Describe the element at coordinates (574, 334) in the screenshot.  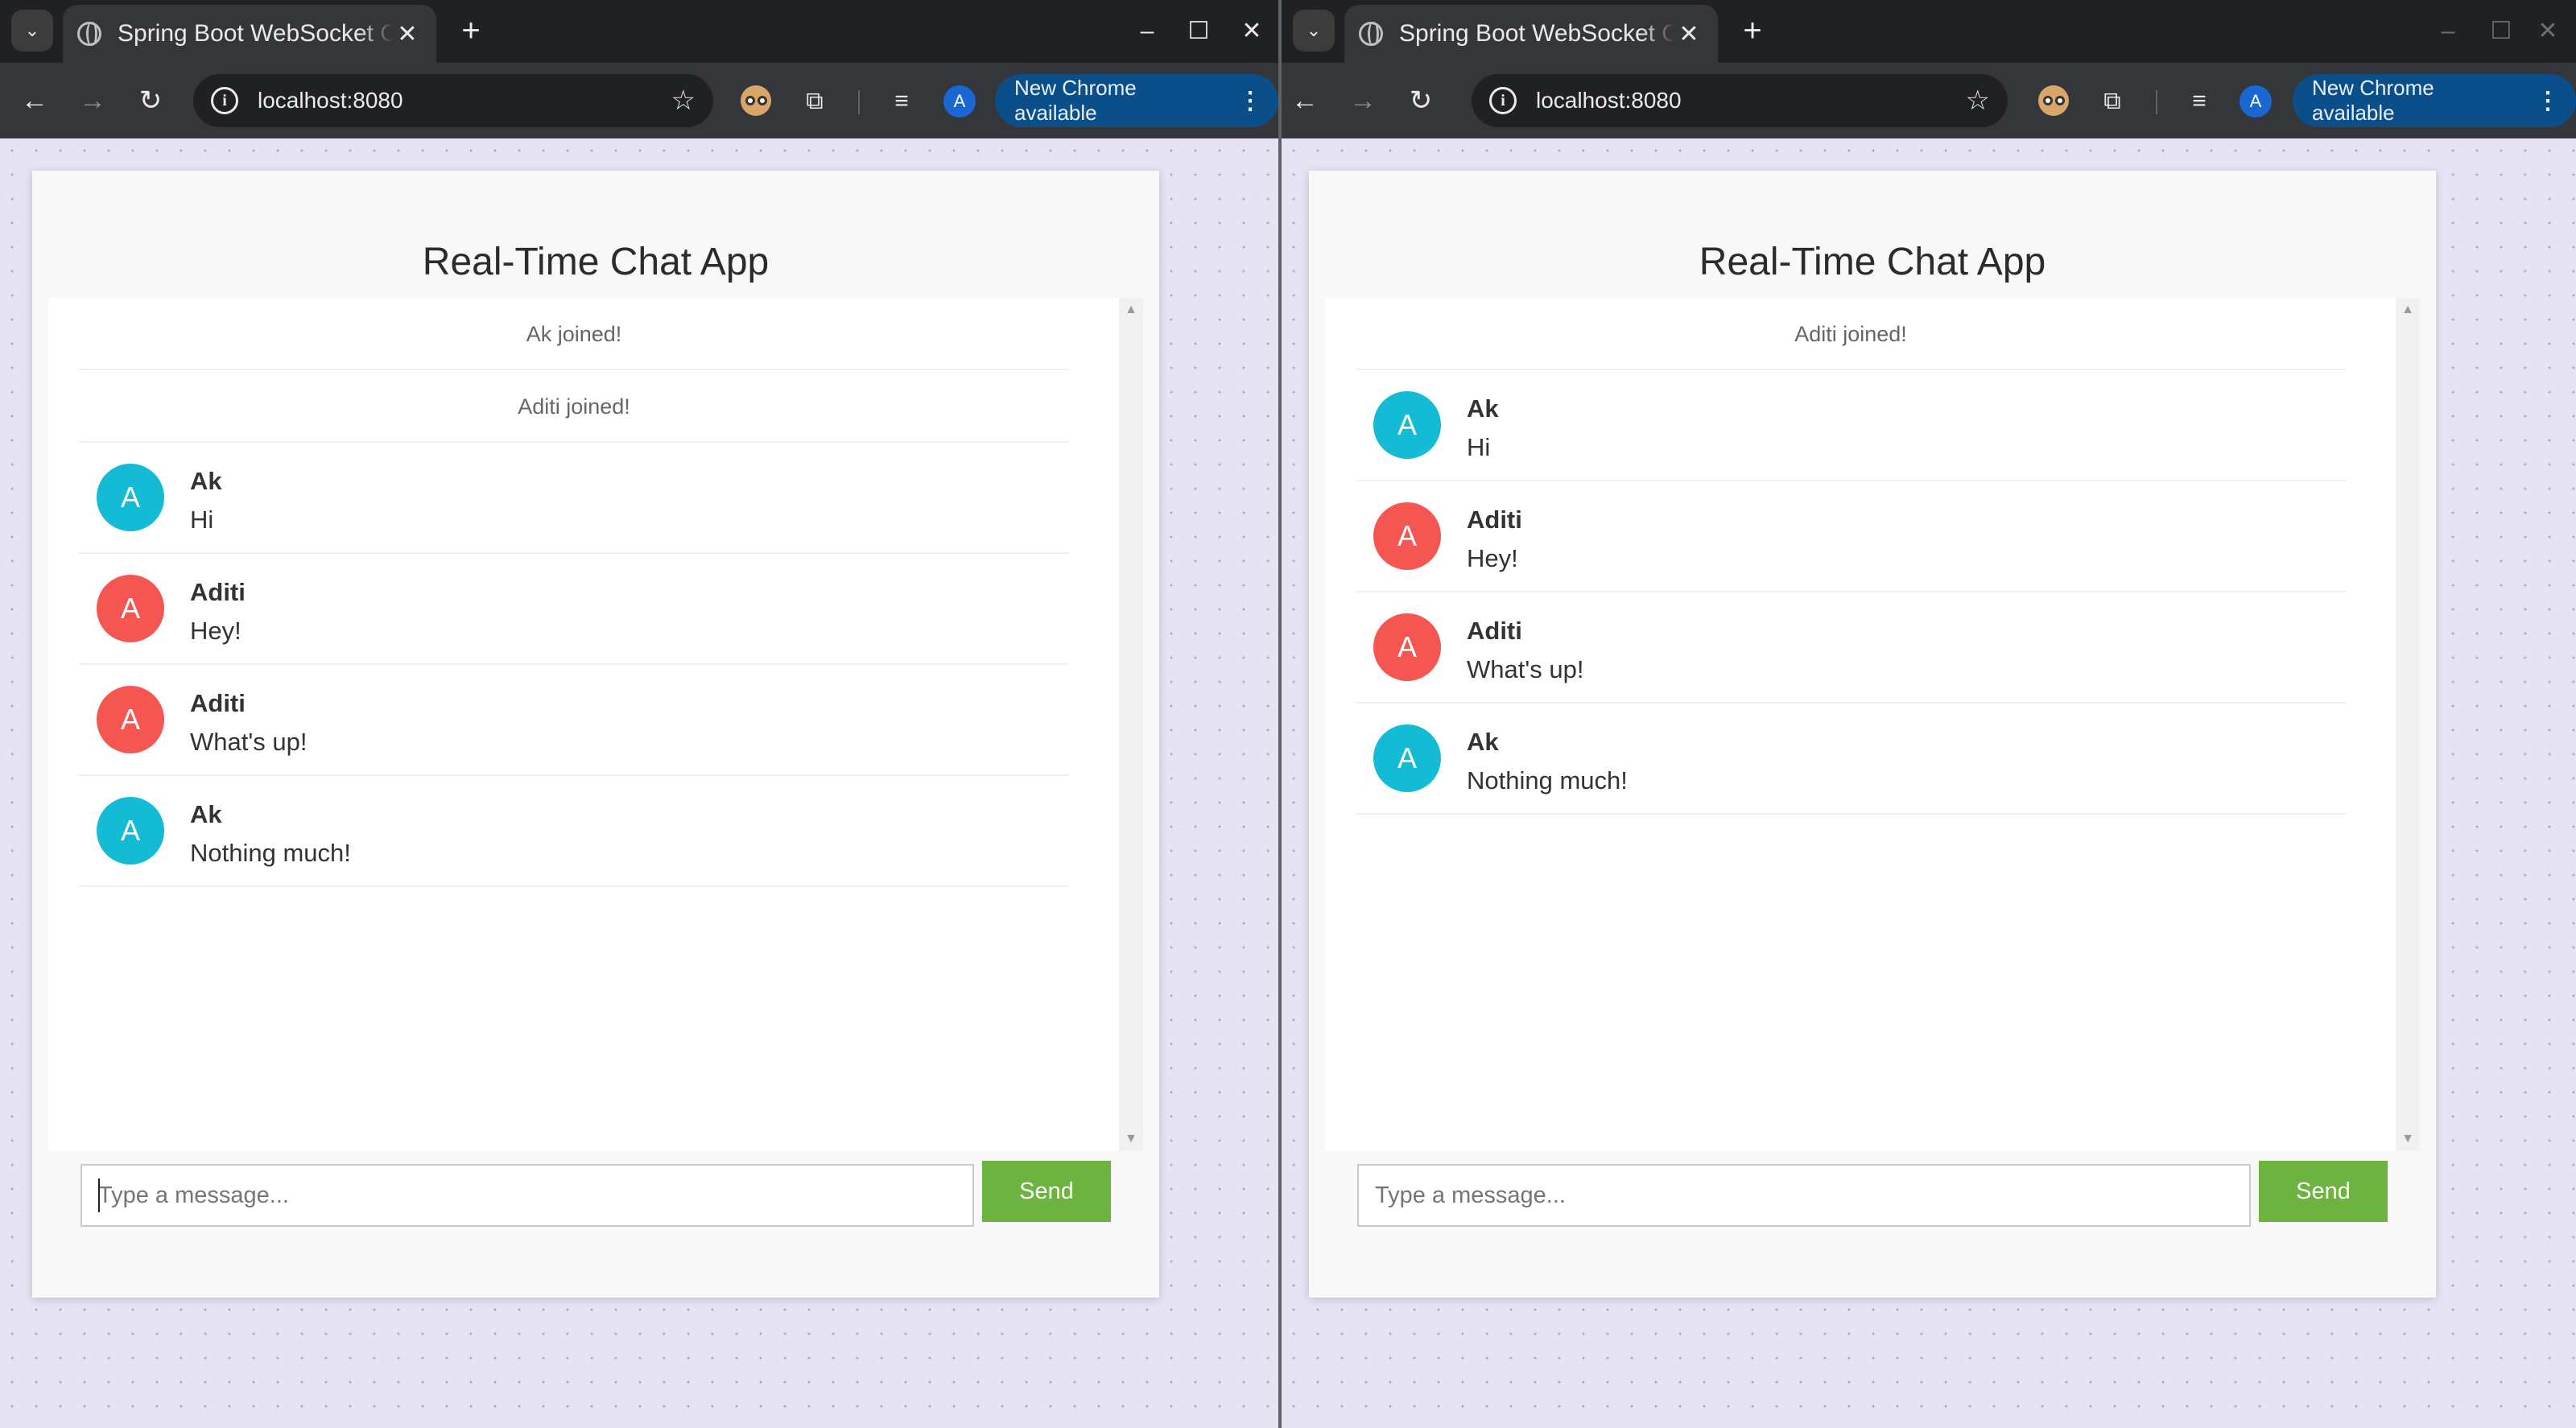
I see `join-event: Ak joined!` at that location.